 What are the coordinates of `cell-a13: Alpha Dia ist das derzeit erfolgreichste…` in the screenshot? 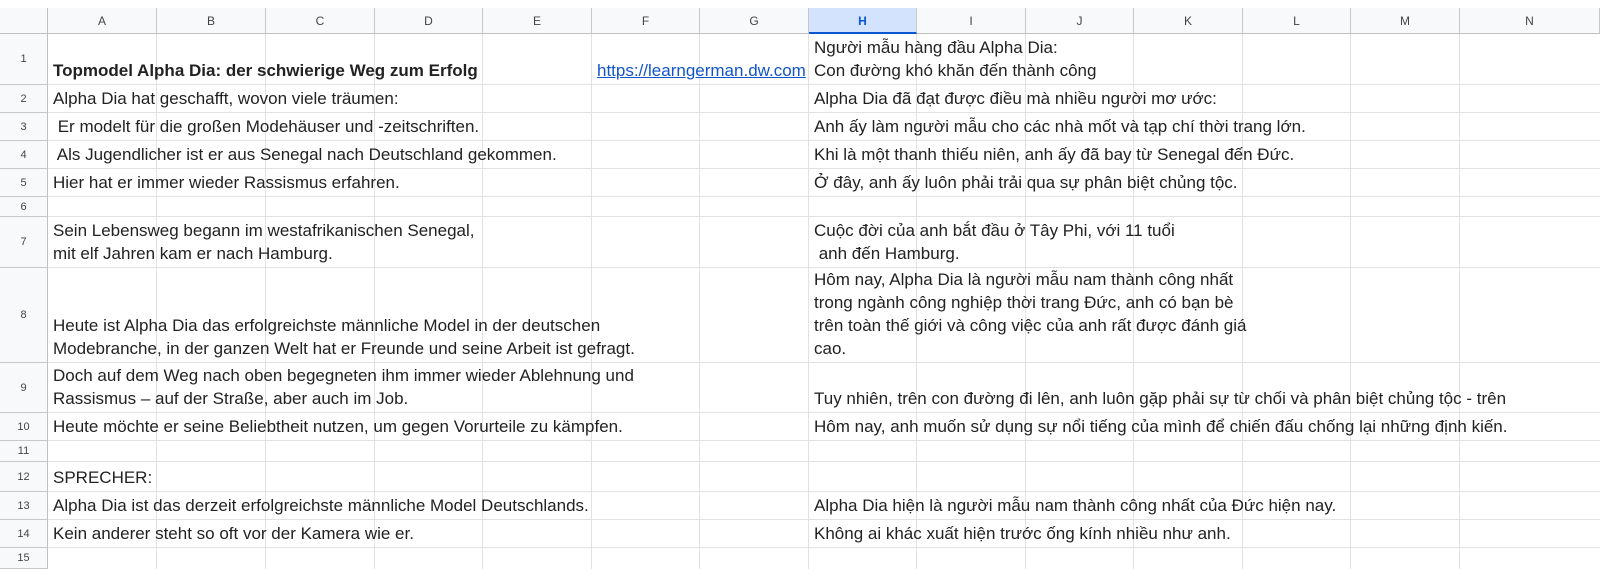 It's located at (428, 506).